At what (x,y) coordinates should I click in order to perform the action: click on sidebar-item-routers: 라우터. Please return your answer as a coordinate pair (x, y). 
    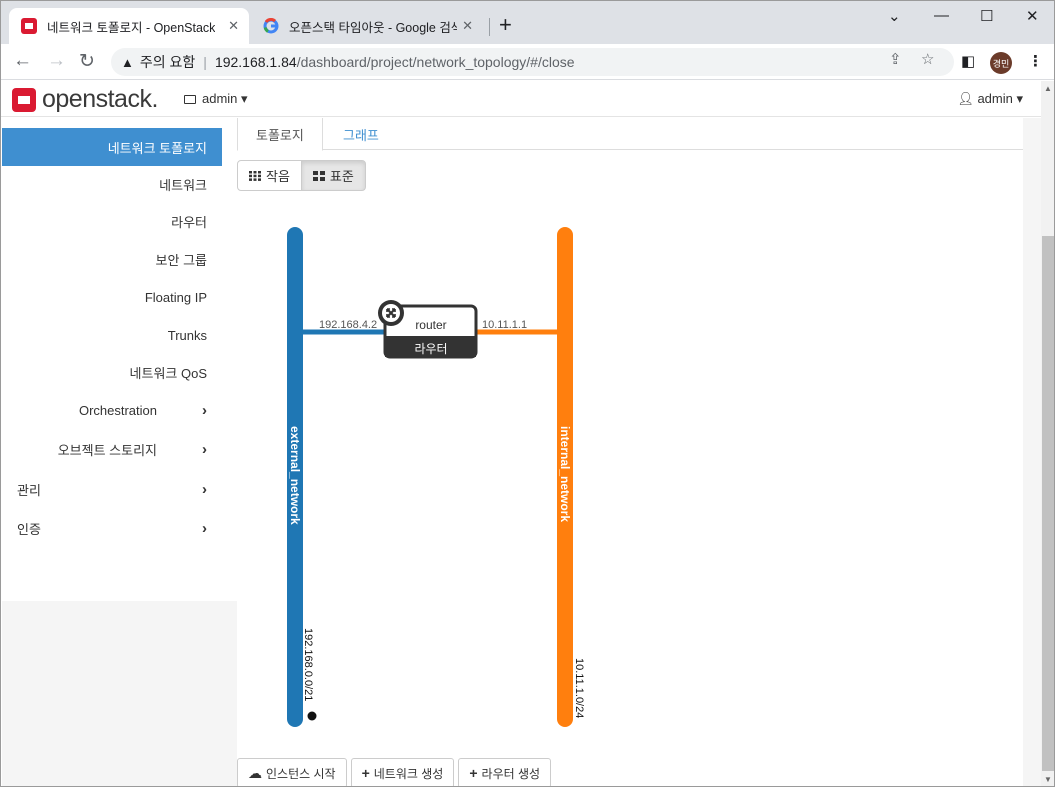
    Looking at the image, I should click on (112, 221).